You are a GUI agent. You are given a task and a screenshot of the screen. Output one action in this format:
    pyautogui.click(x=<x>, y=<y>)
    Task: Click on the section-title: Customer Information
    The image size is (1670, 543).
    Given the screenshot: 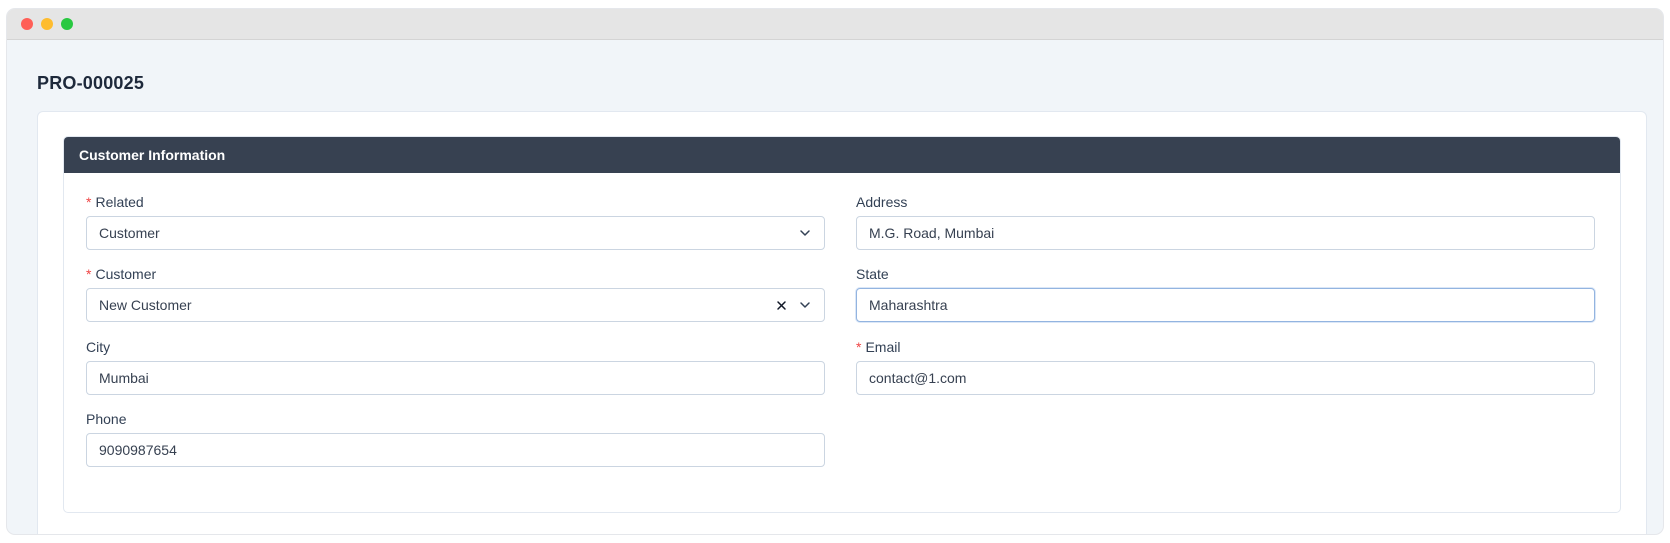 What is the action you would take?
    pyautogui.click(x=152, y=155)
    